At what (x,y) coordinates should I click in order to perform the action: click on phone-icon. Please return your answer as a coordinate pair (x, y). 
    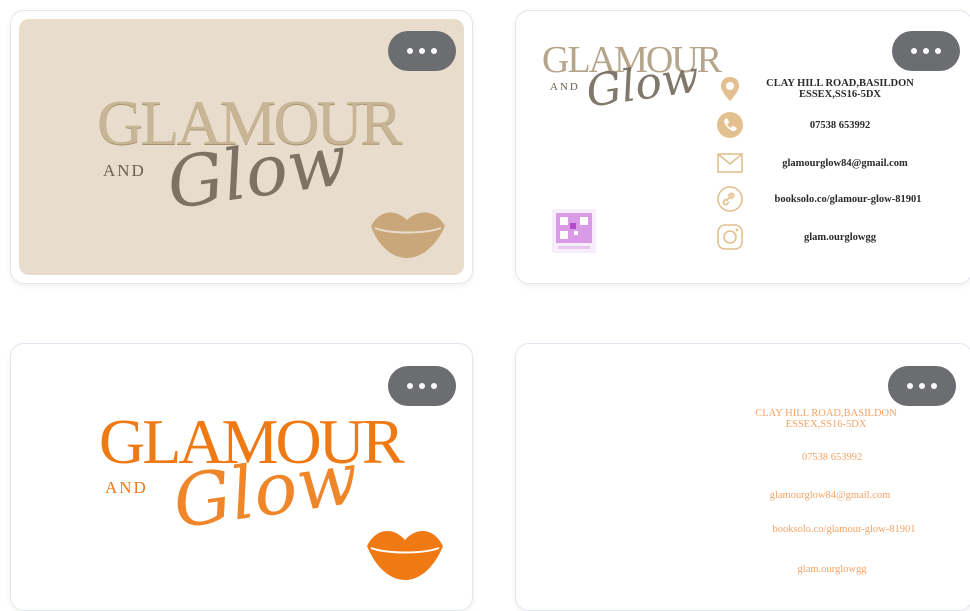
    Looking at the image, I should click on (730, 125).